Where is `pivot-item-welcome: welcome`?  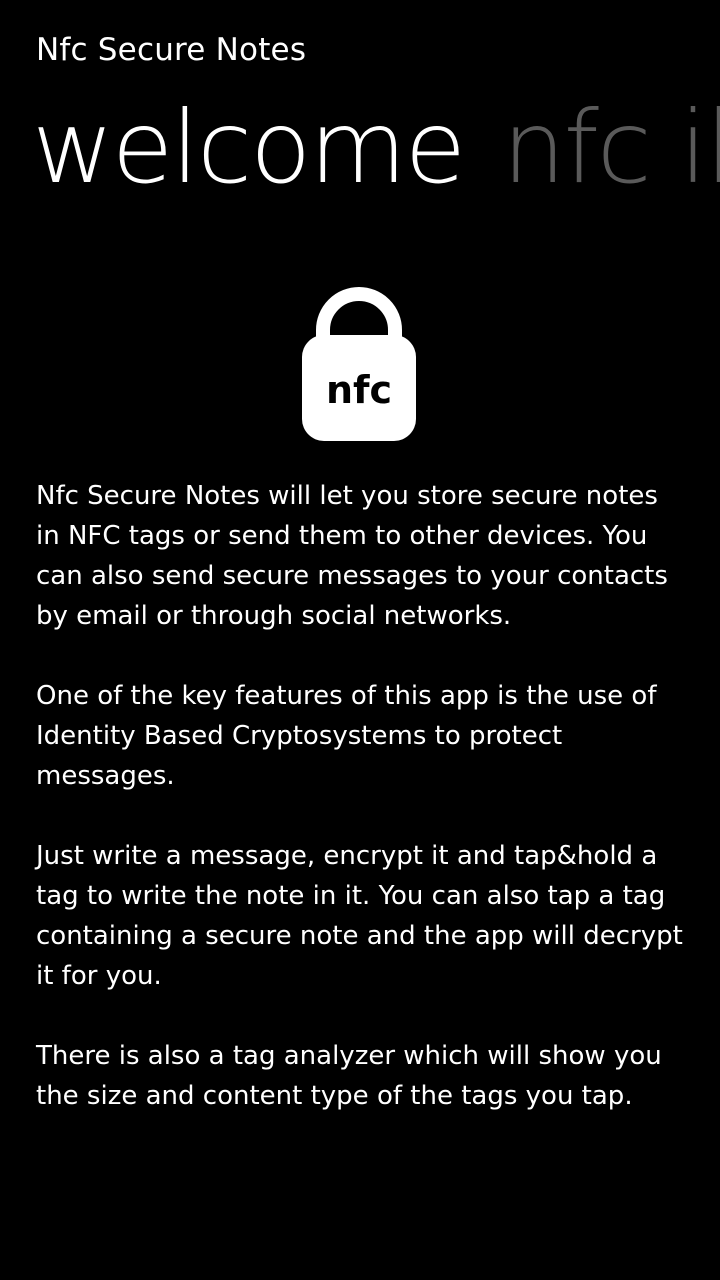 pivot-item-welcome: welcome is located at coordinates (249, 148).